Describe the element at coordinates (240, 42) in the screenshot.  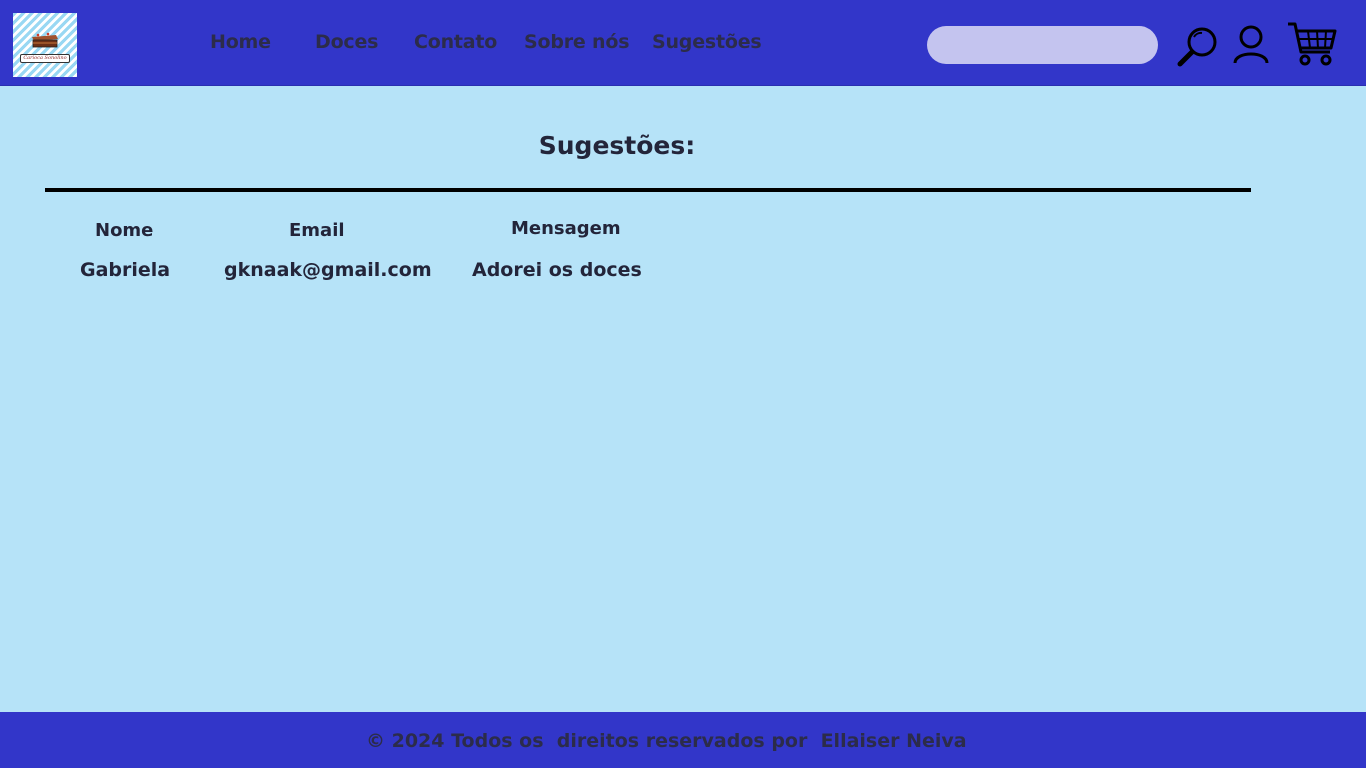
I see `nav-item-home: Home` at that location.